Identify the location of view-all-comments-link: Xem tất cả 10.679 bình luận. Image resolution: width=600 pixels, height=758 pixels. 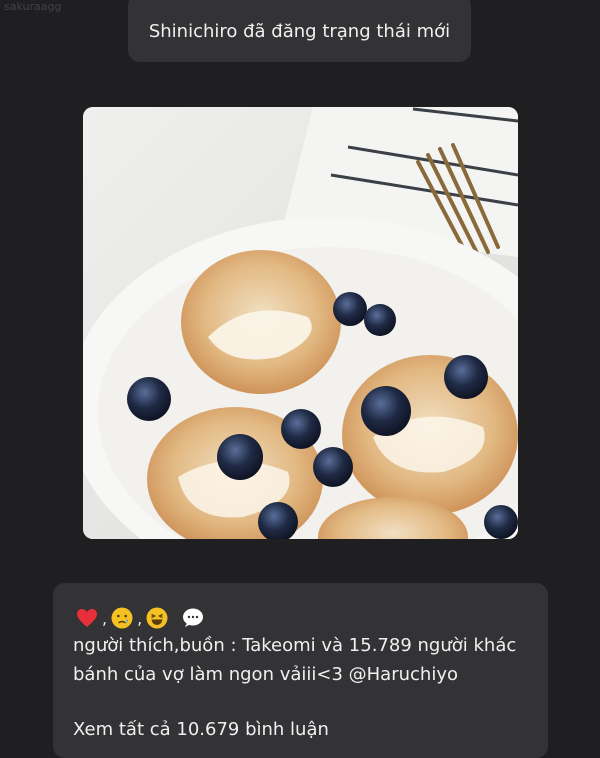
(201, 729).